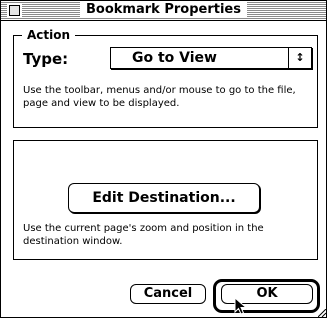 Image resolution: width=327 pixels, height=318 pixels. What do you see at coordinates (174, 58) in the screenshot?
I see `type-selected-value: Go to View` at bounding box center [174, 58].